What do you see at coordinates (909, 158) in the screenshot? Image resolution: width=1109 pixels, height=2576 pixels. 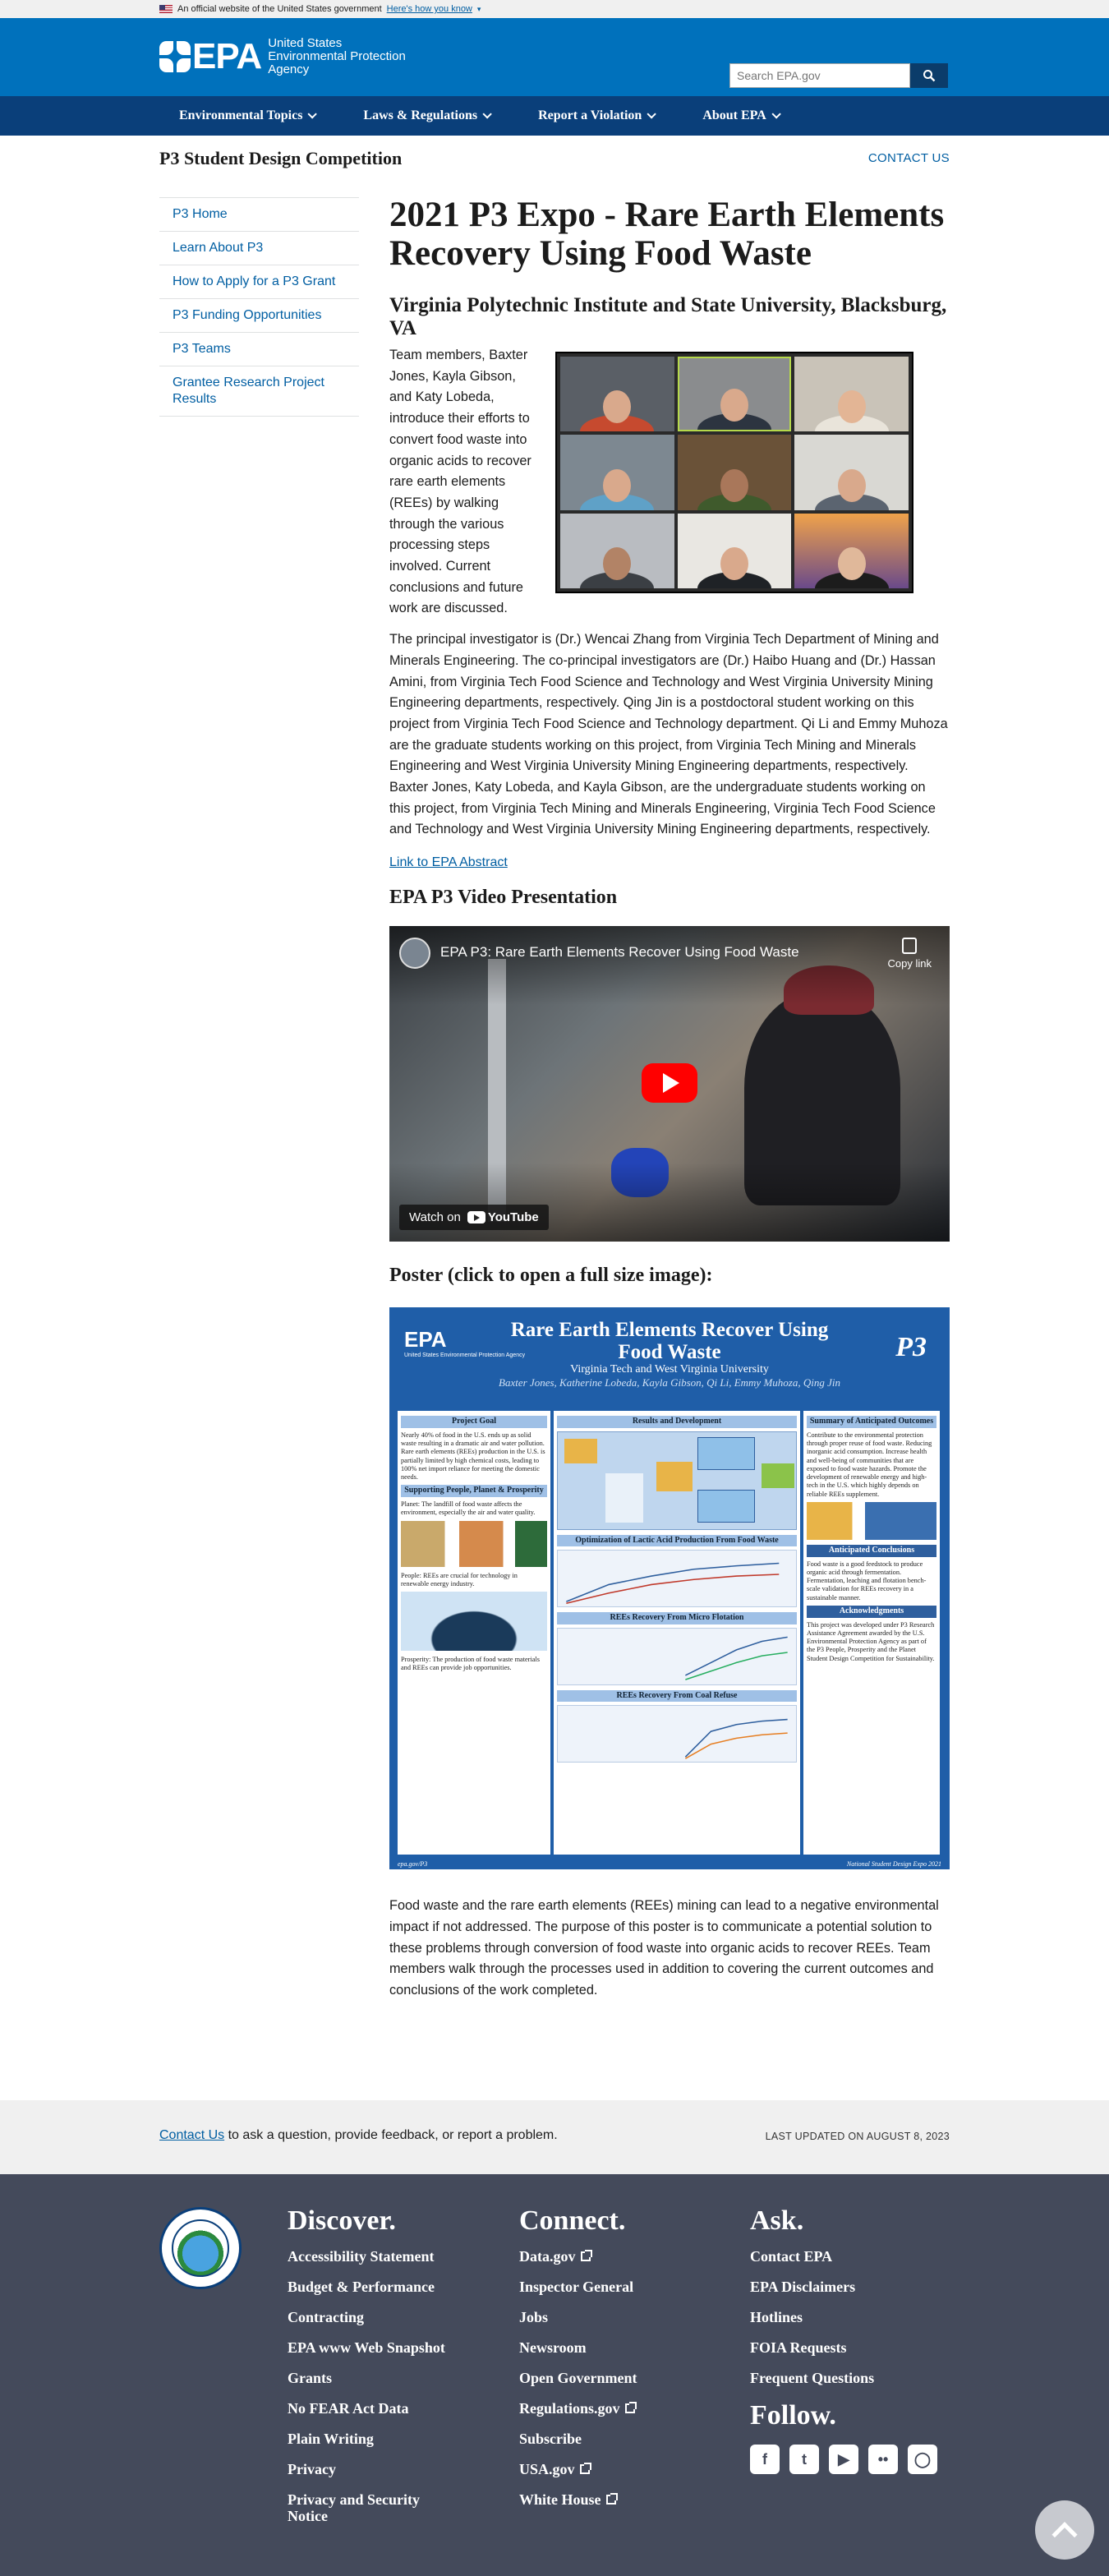 I see `contact-us-link: CONTACT US` at bounding box center [909, 158].